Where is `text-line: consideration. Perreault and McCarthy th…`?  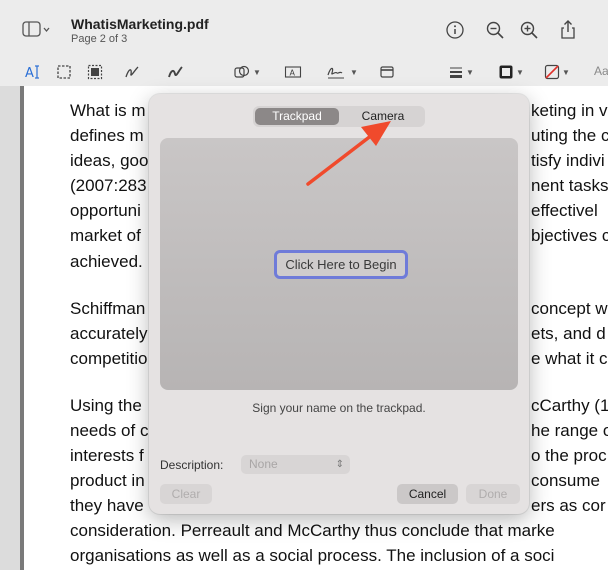 text-line: consideration. Perreault and McCarthy th… is located at coordinates (312, 530).